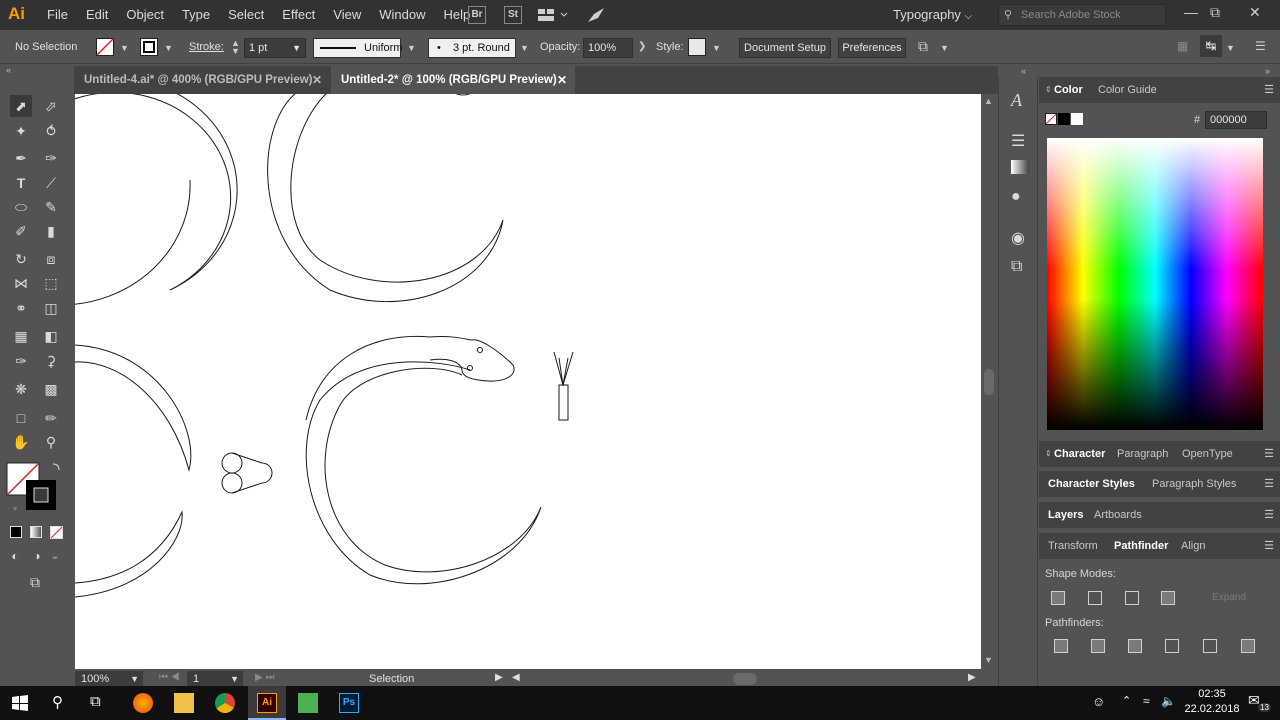  I want to click on scroll-right-icon: ▶, so click(972, 677).